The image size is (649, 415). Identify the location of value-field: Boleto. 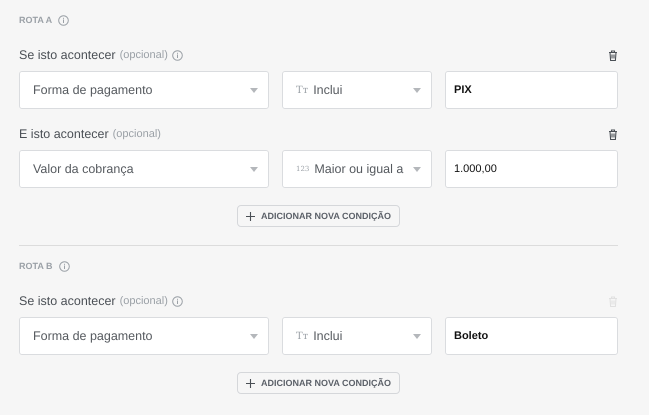
(531, 336).